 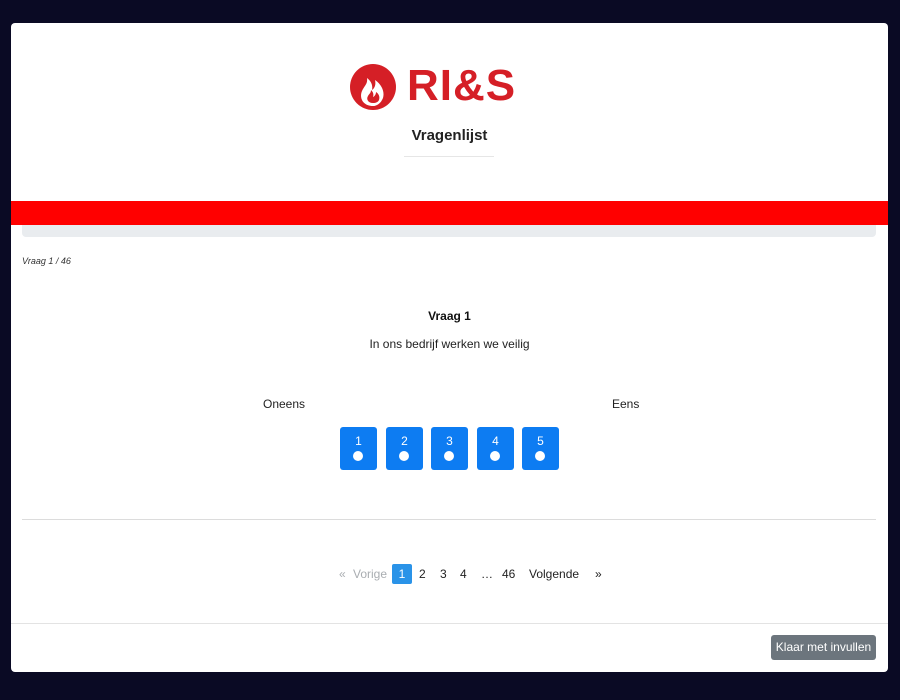 What do you see at coordinates (554, 574) in the screenshot?
I see `next-page-link: Volgende` at bounding box center [554, 574].